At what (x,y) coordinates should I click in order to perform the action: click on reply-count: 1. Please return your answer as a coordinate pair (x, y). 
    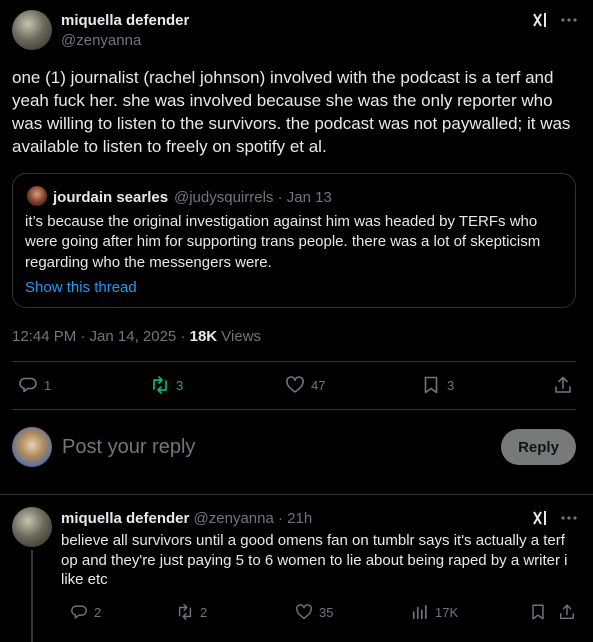
    Looking at the image, I should click on (48, 385).